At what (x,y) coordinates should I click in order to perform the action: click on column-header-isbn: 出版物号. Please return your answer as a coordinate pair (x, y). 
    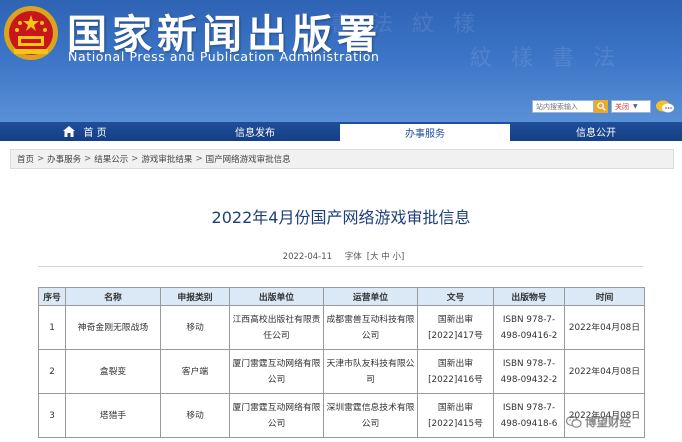
    Looking at the image, I should click on (529, 296).